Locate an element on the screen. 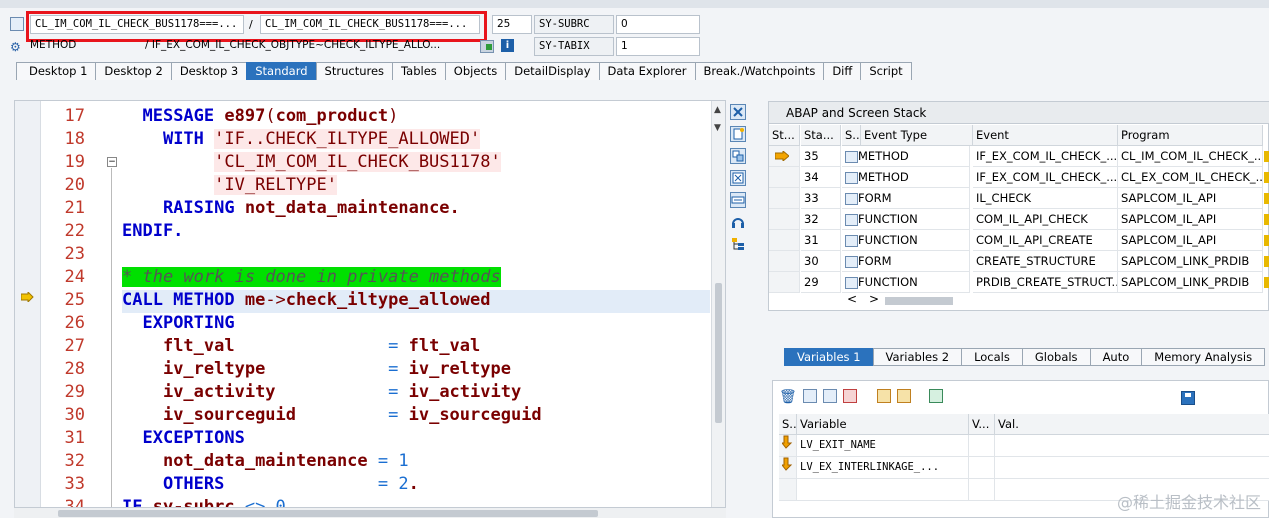 This screenshot has width=1269, height=518. stack-cell-event-type: METHOD is located at coordinates (914, 156).